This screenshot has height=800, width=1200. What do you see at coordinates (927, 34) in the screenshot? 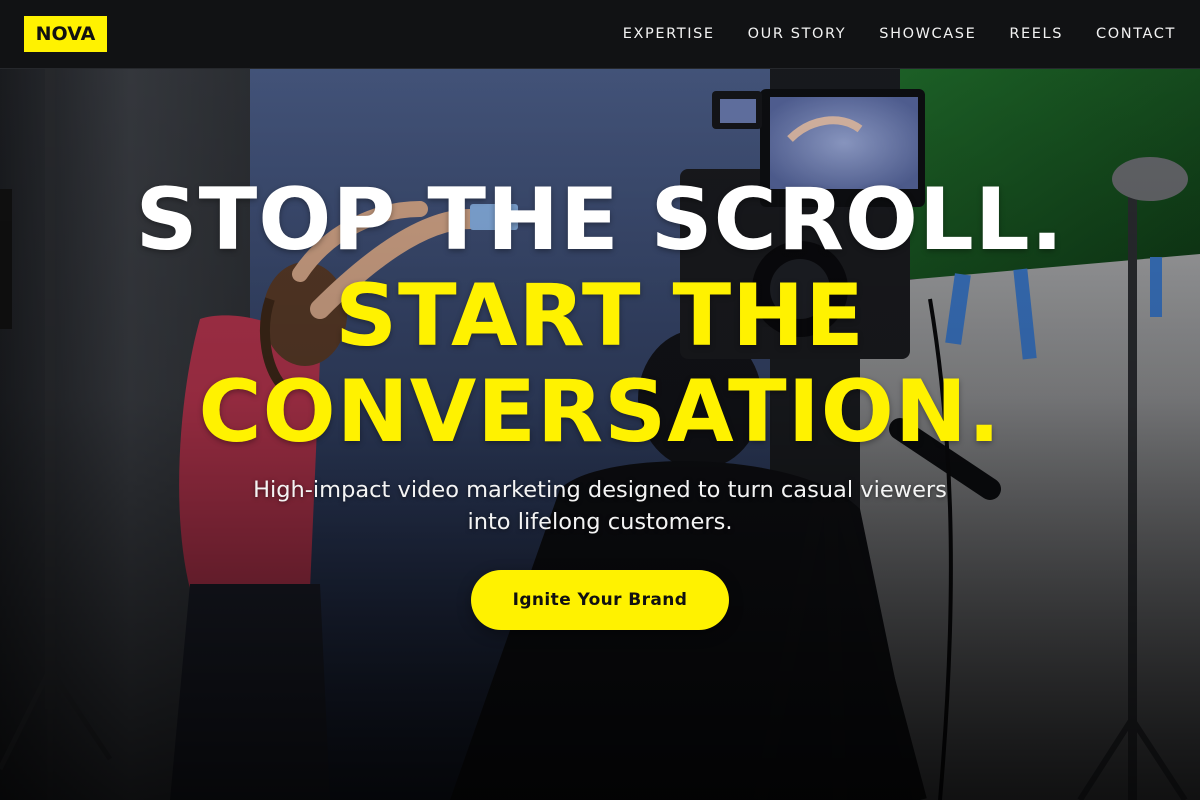
I see `nav-item-showcase: SHOWCASE` at bounding box center [927, 34].